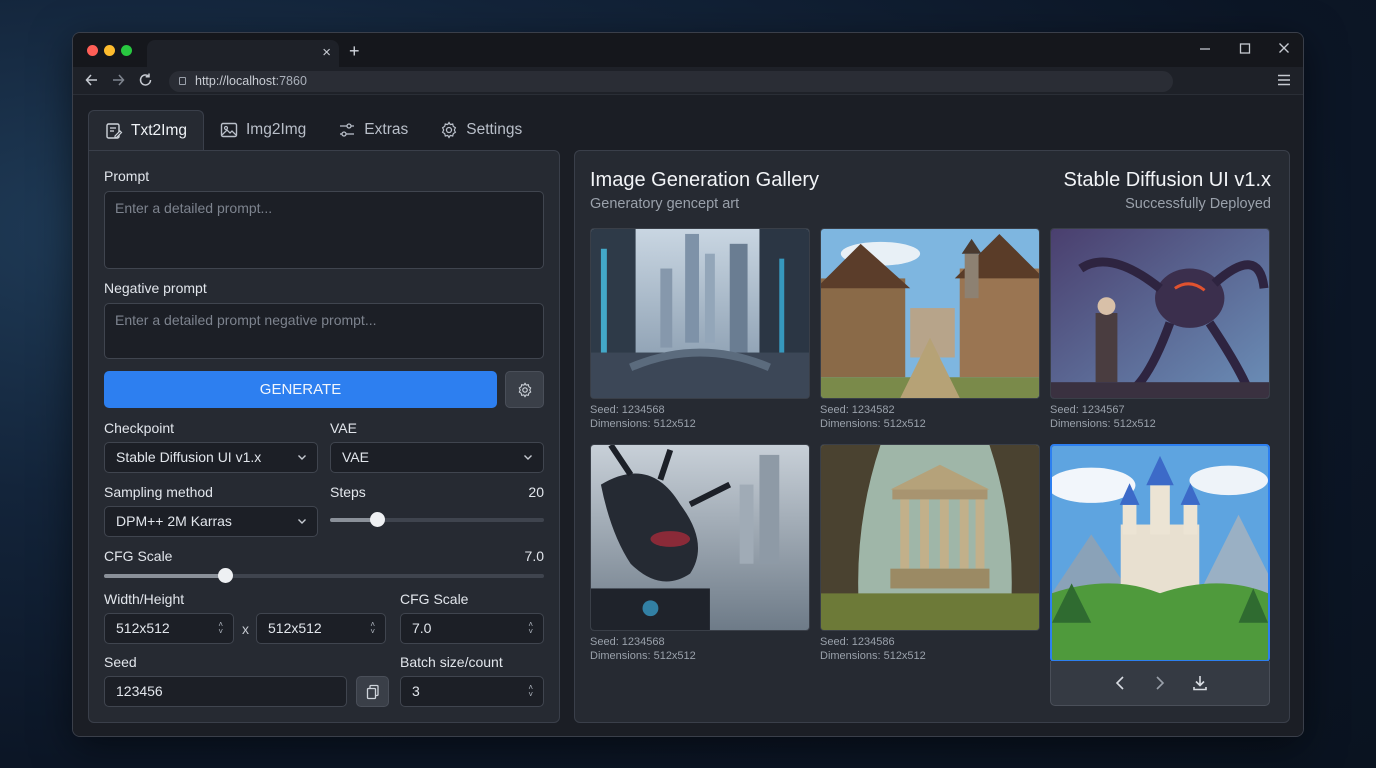 This screenshot has height=768, width=1376. What do you see at coordinates (705, 180) in the screenshot?
I see `gallery-title: Image Generation Gallery` at bounding box center [705, 180].